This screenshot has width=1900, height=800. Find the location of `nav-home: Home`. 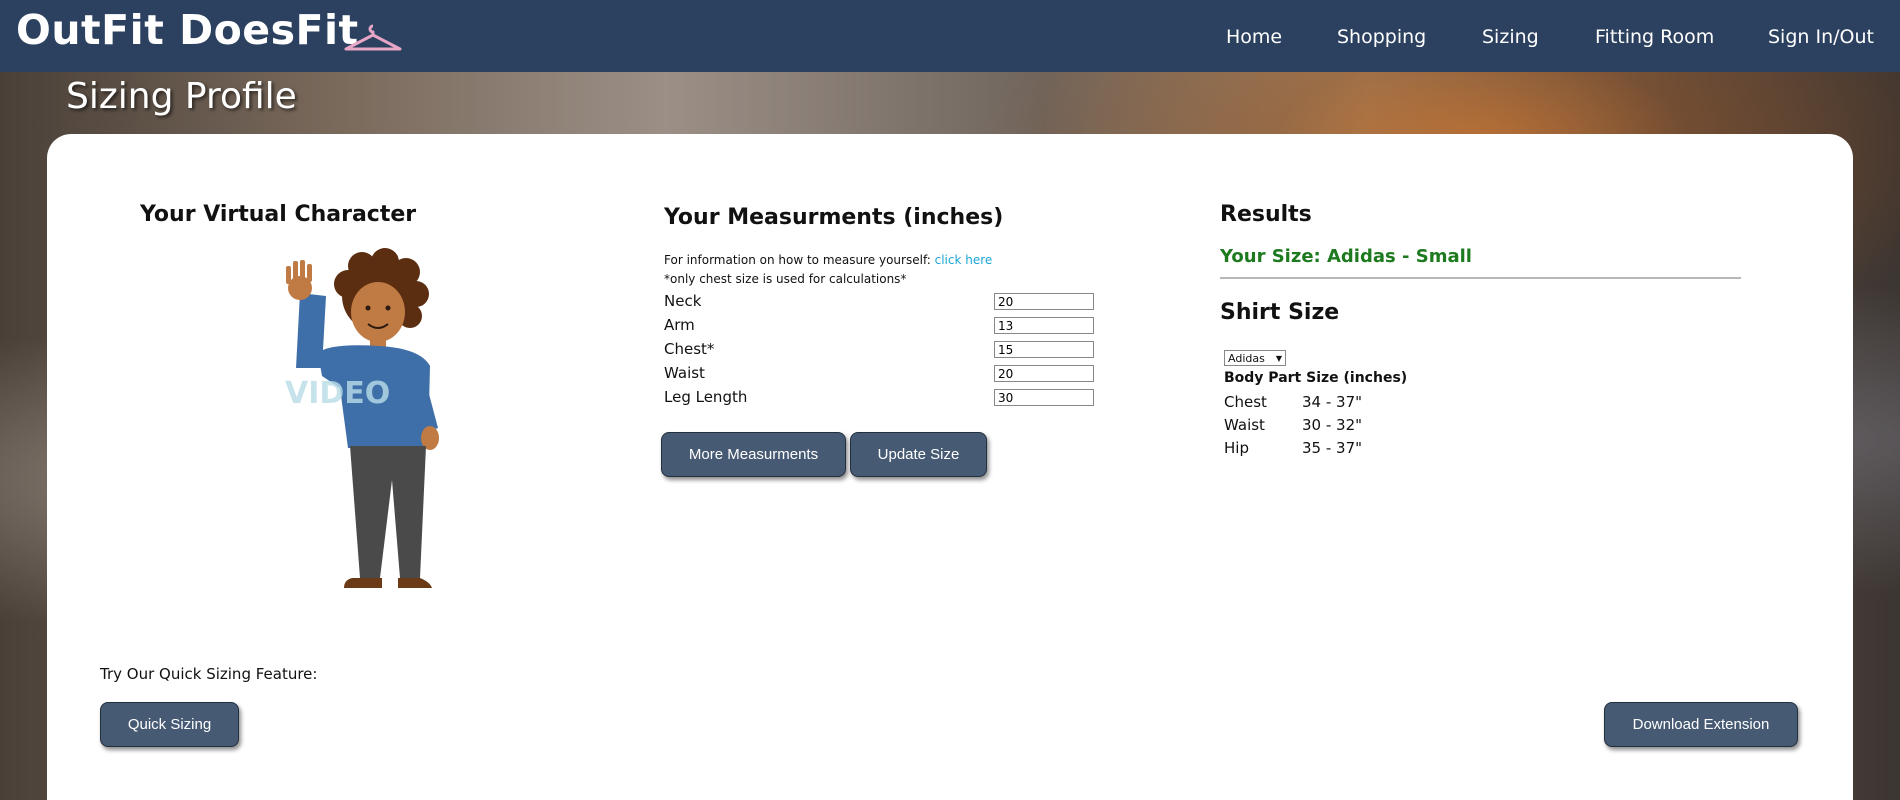

nav-home: Home is located at coordinates (1254, 37).